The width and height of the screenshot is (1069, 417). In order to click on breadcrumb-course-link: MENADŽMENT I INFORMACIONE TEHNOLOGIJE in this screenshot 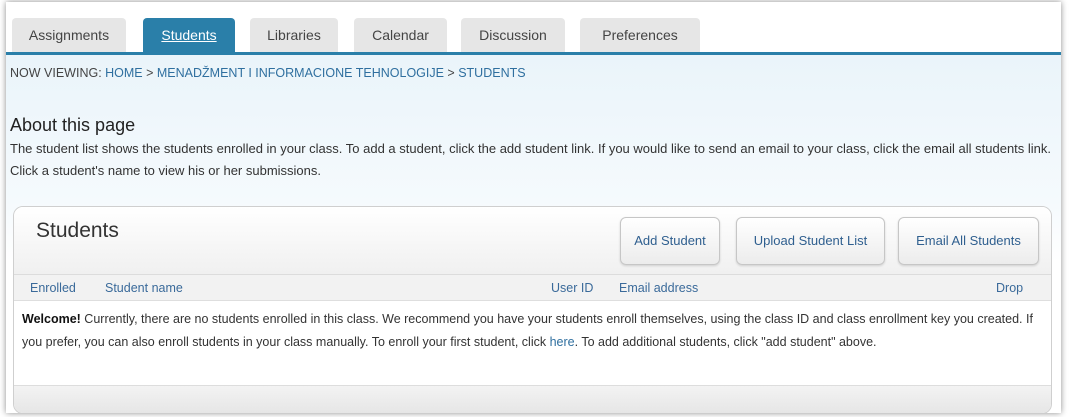, I will do `click(300, 73)`.